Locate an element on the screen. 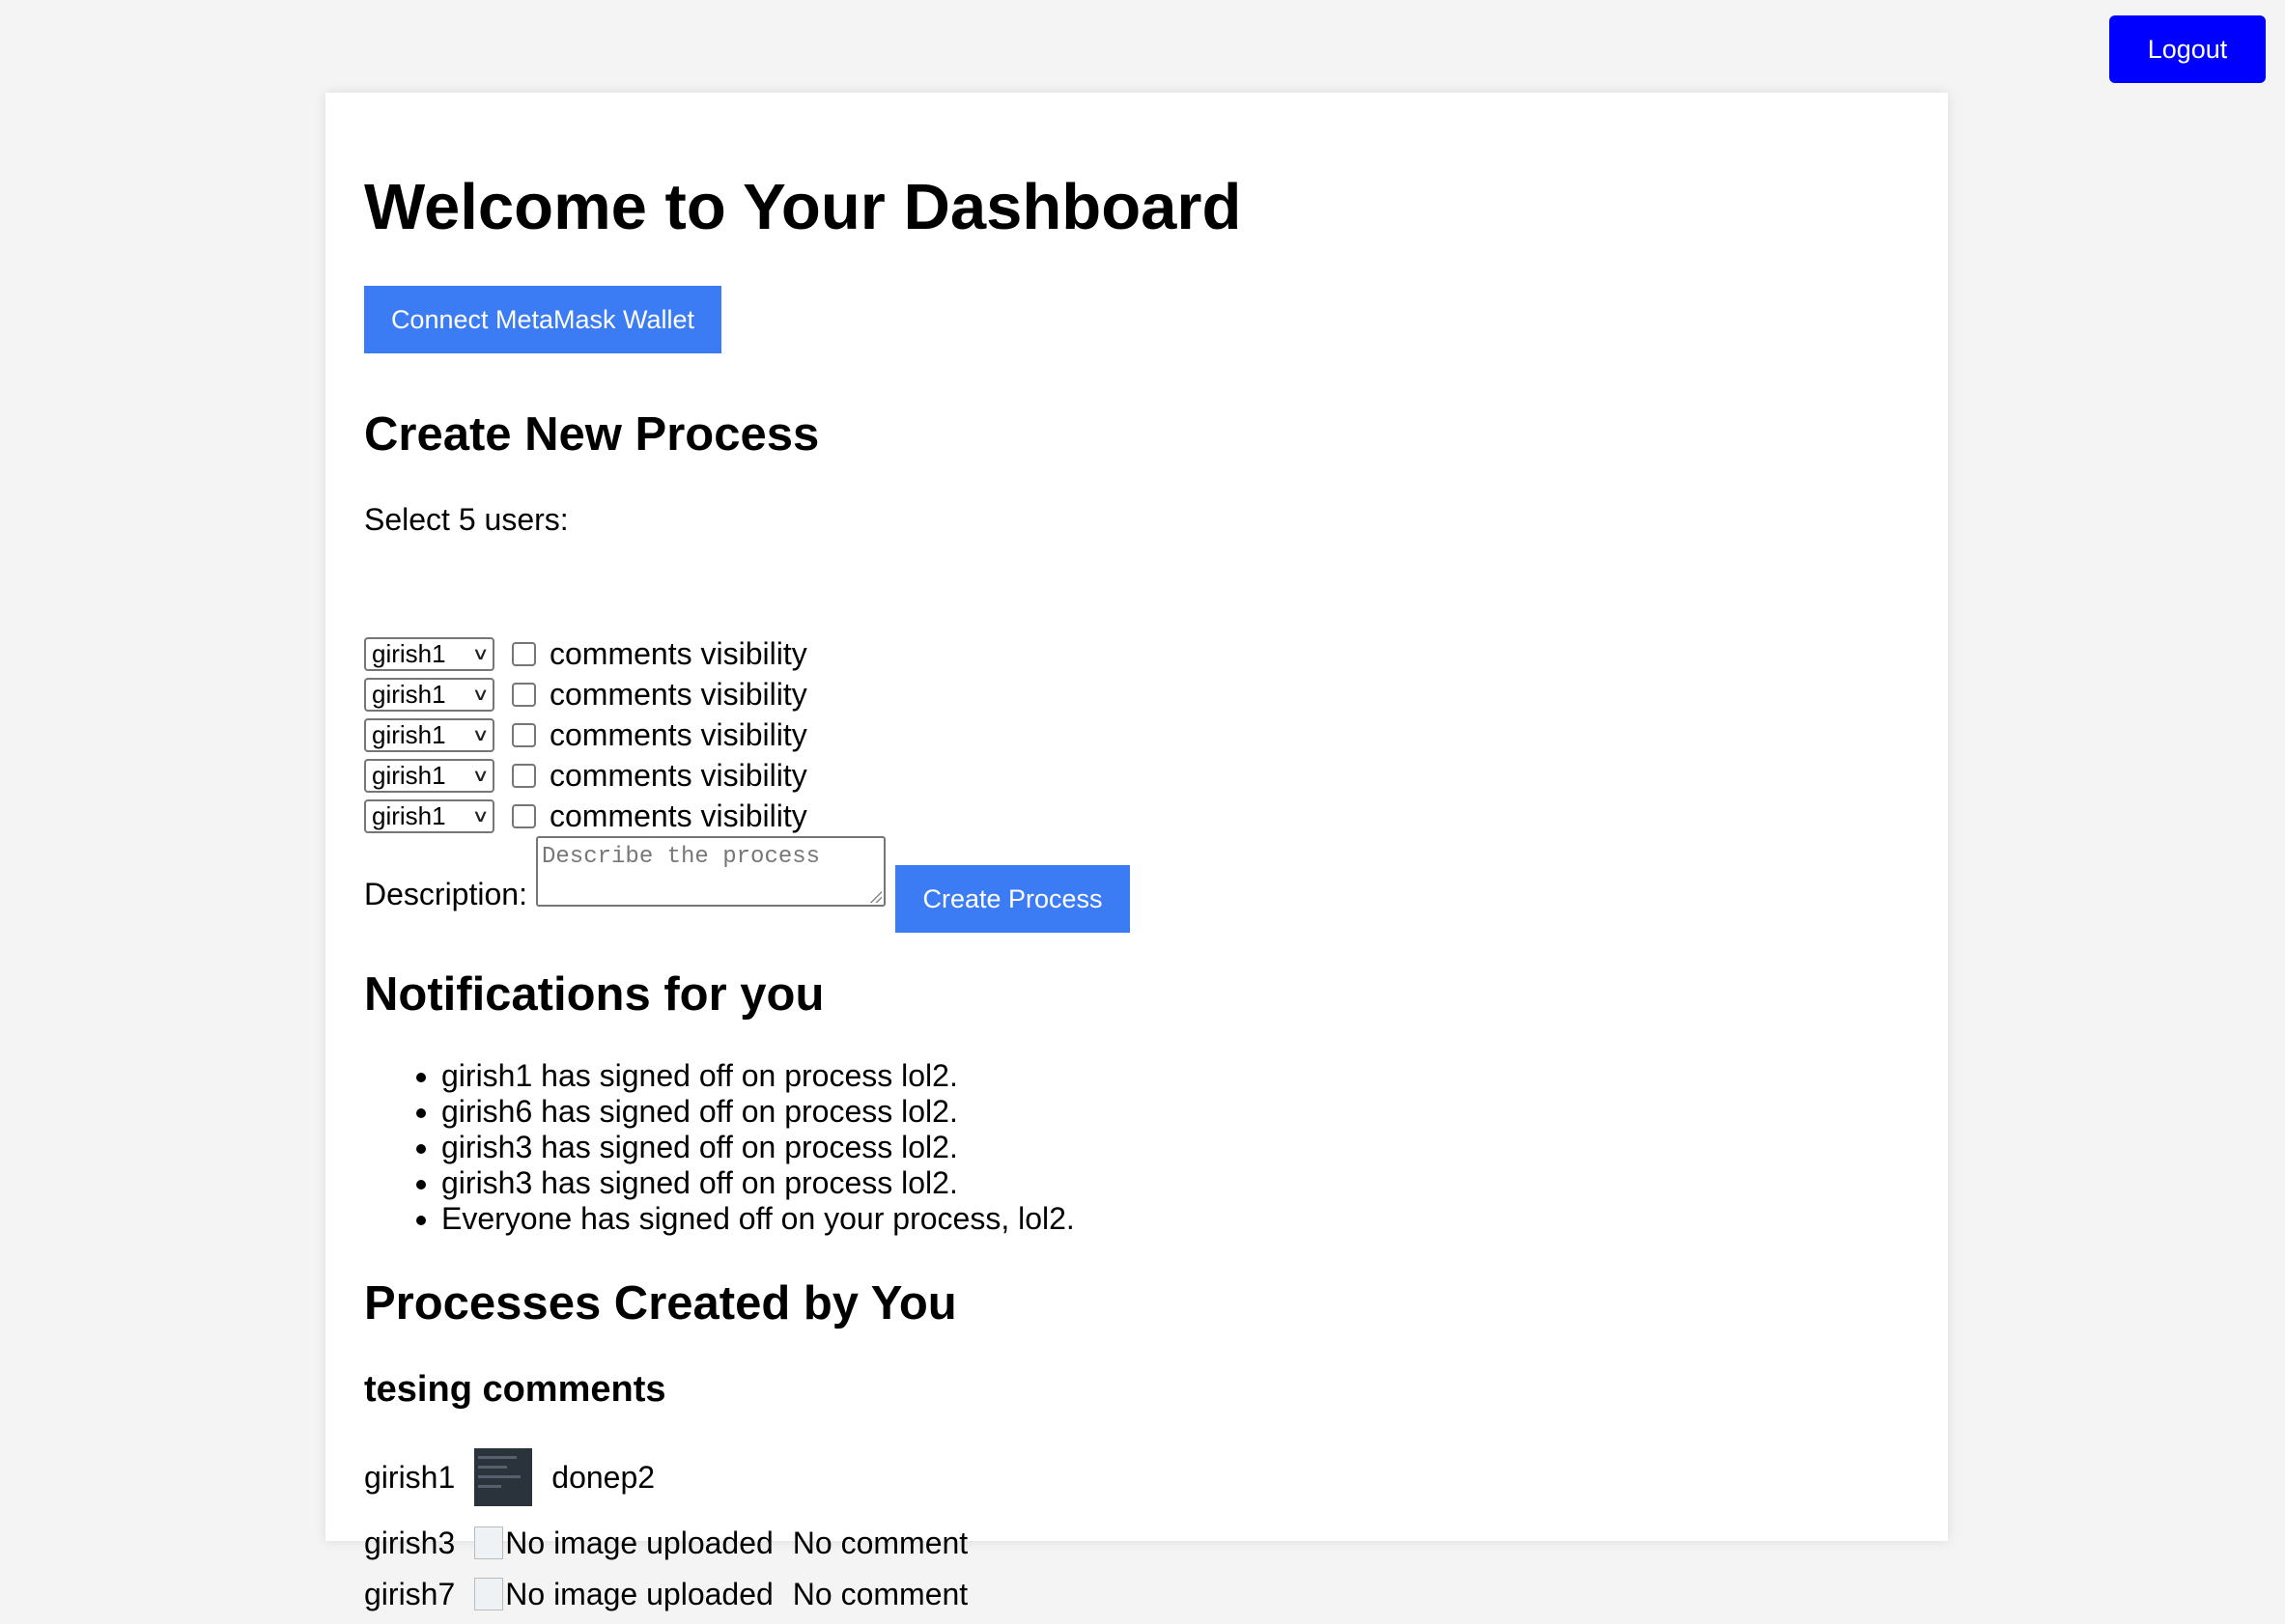 The width and height of the screenshot is (2285, 1624). logout-button: Logout is located at coordinates (2187, 49).